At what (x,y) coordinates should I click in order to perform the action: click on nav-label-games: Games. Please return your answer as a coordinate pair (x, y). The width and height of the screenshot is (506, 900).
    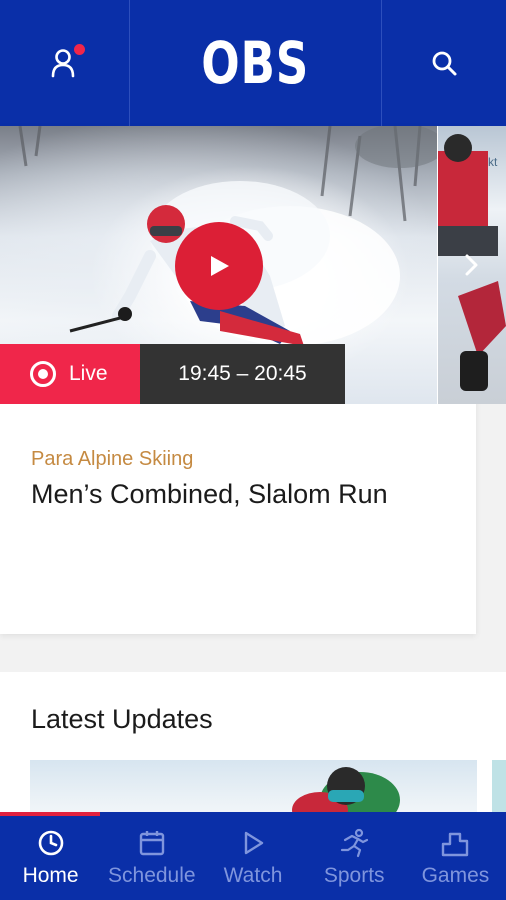
    Looking at the image, I should click on (455, 875).